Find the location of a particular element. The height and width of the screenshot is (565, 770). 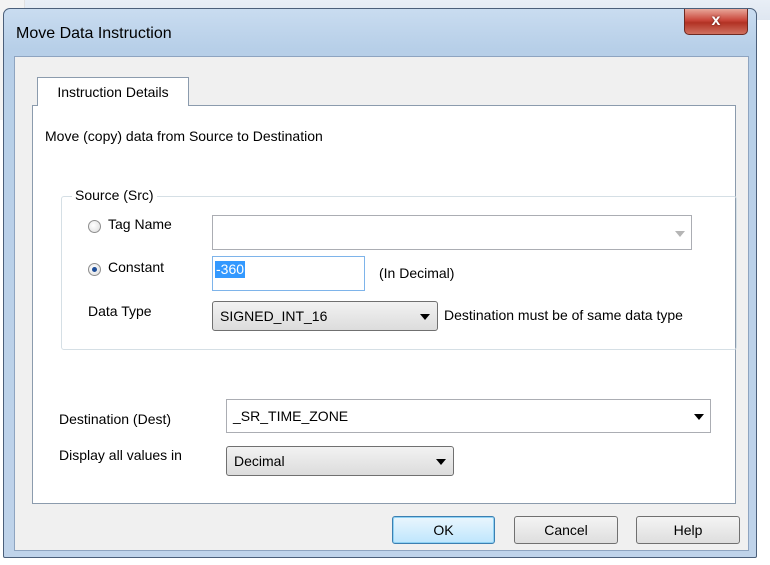

display-format-select: Decimal is located at coordinates (340, 461).